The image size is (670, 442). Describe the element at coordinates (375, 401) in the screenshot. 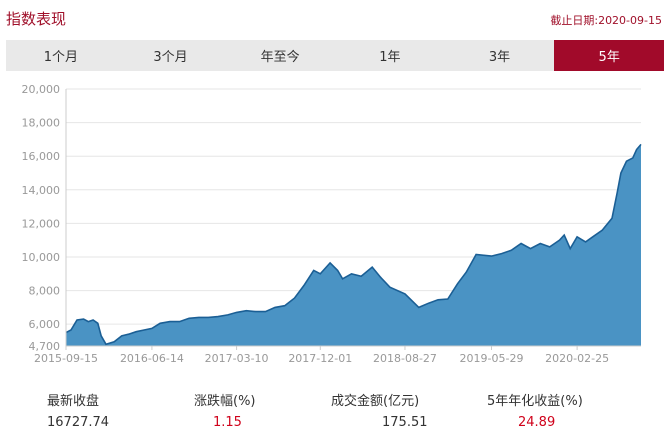

I see `stat-label-turnover: 成交金额(亿元)` at that location.